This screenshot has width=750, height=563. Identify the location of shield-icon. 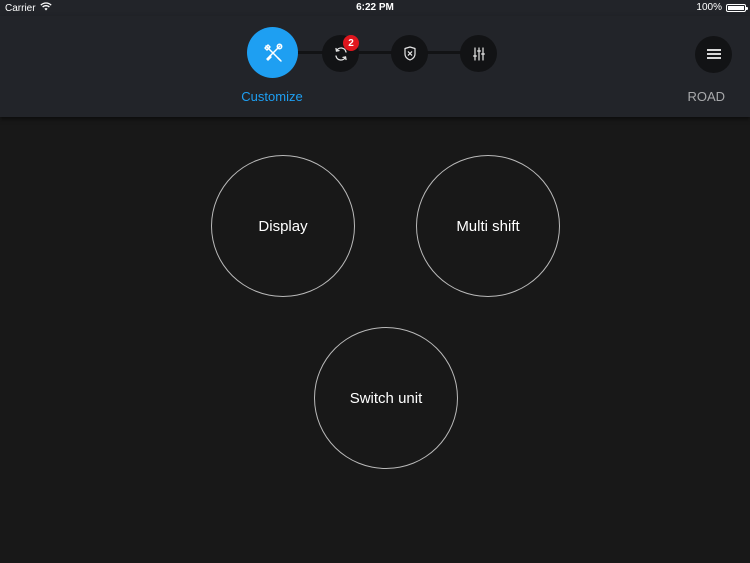
(410, 53).